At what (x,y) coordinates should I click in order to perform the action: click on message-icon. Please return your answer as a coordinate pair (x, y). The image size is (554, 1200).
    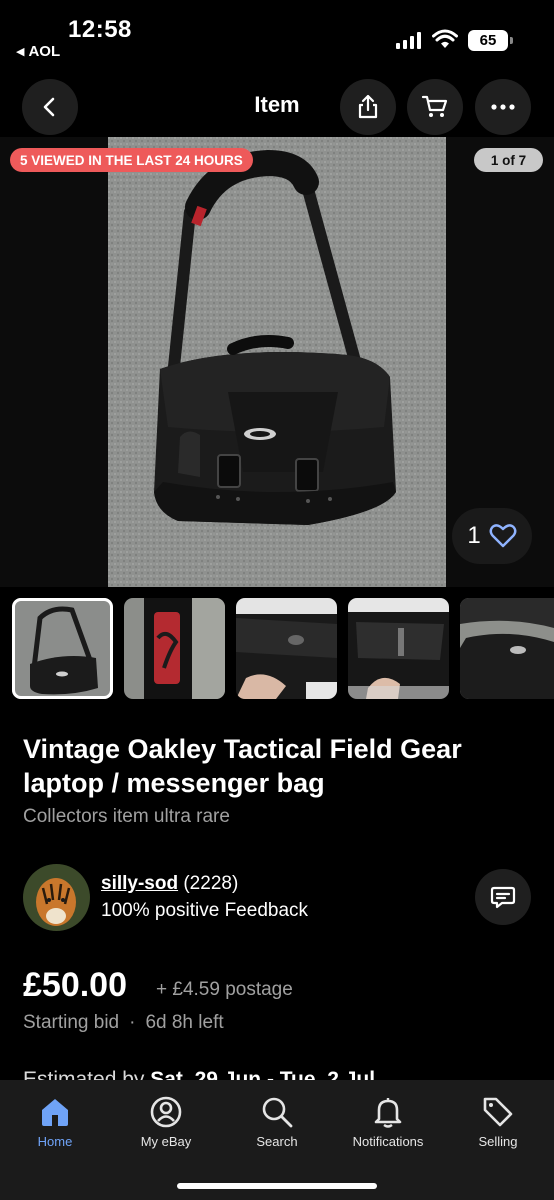
    Looking at the image, I should click on (503, 897).